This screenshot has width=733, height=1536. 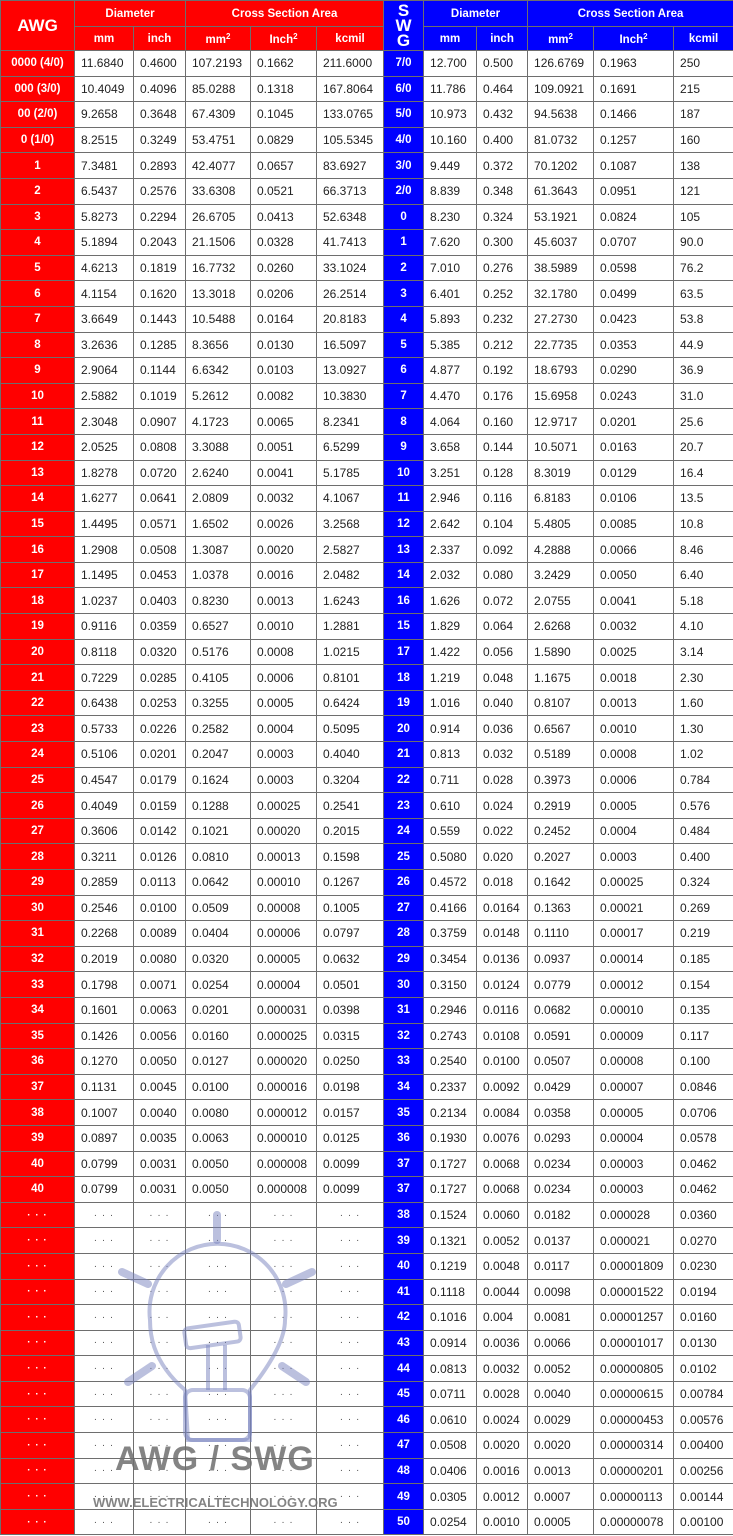 What do you see at coordinates (350, 908) in the screenshot?
I see `awg-kcmil-cell: 0.1005` at bounding box center [350, 908].